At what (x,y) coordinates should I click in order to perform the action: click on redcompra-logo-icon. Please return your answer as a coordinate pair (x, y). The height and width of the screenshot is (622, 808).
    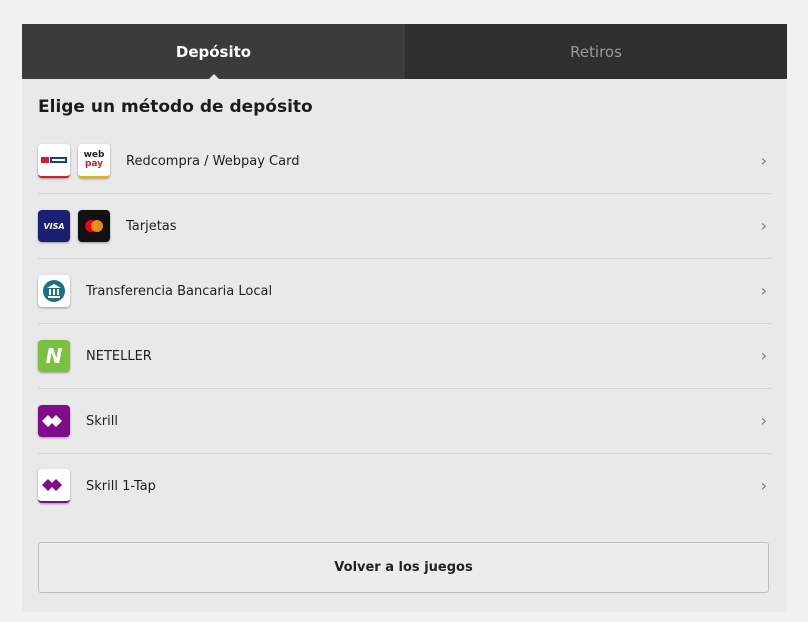
    Looking at the image, I should click on (54, 161).